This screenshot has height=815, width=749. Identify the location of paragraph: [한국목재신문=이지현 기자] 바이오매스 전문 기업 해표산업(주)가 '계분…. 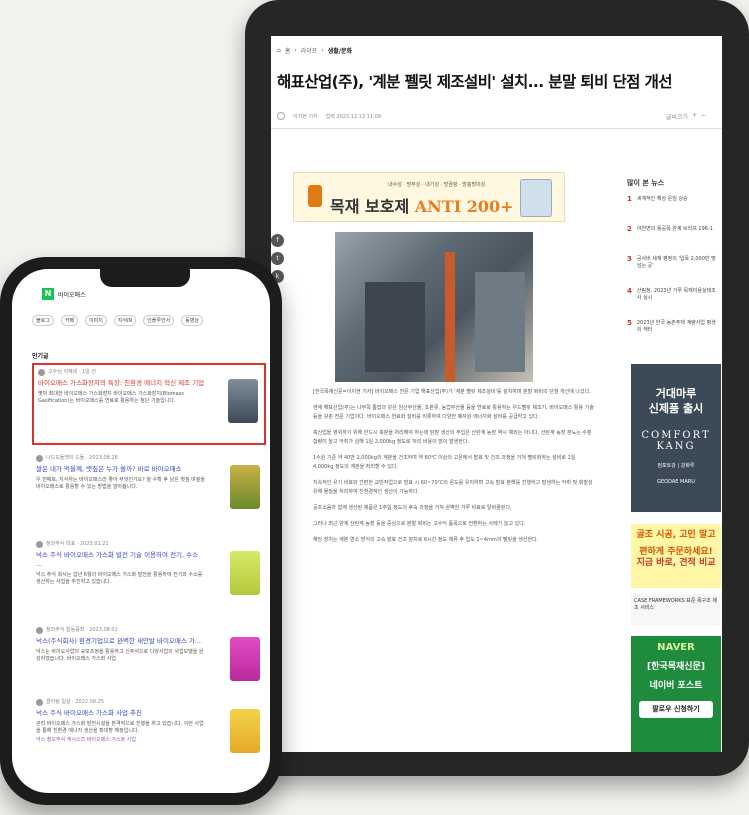
(452, 392).